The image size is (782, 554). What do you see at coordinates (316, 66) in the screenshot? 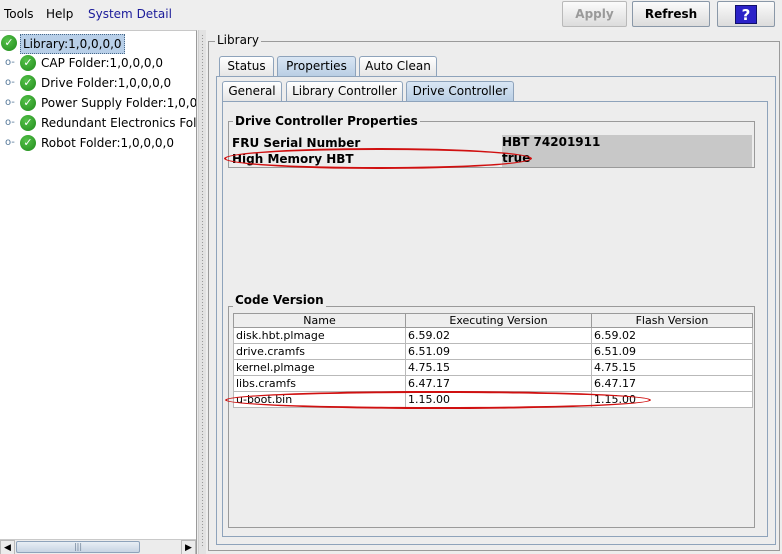
I see `tab-properties: Properties` at bounding box center [316, 66].